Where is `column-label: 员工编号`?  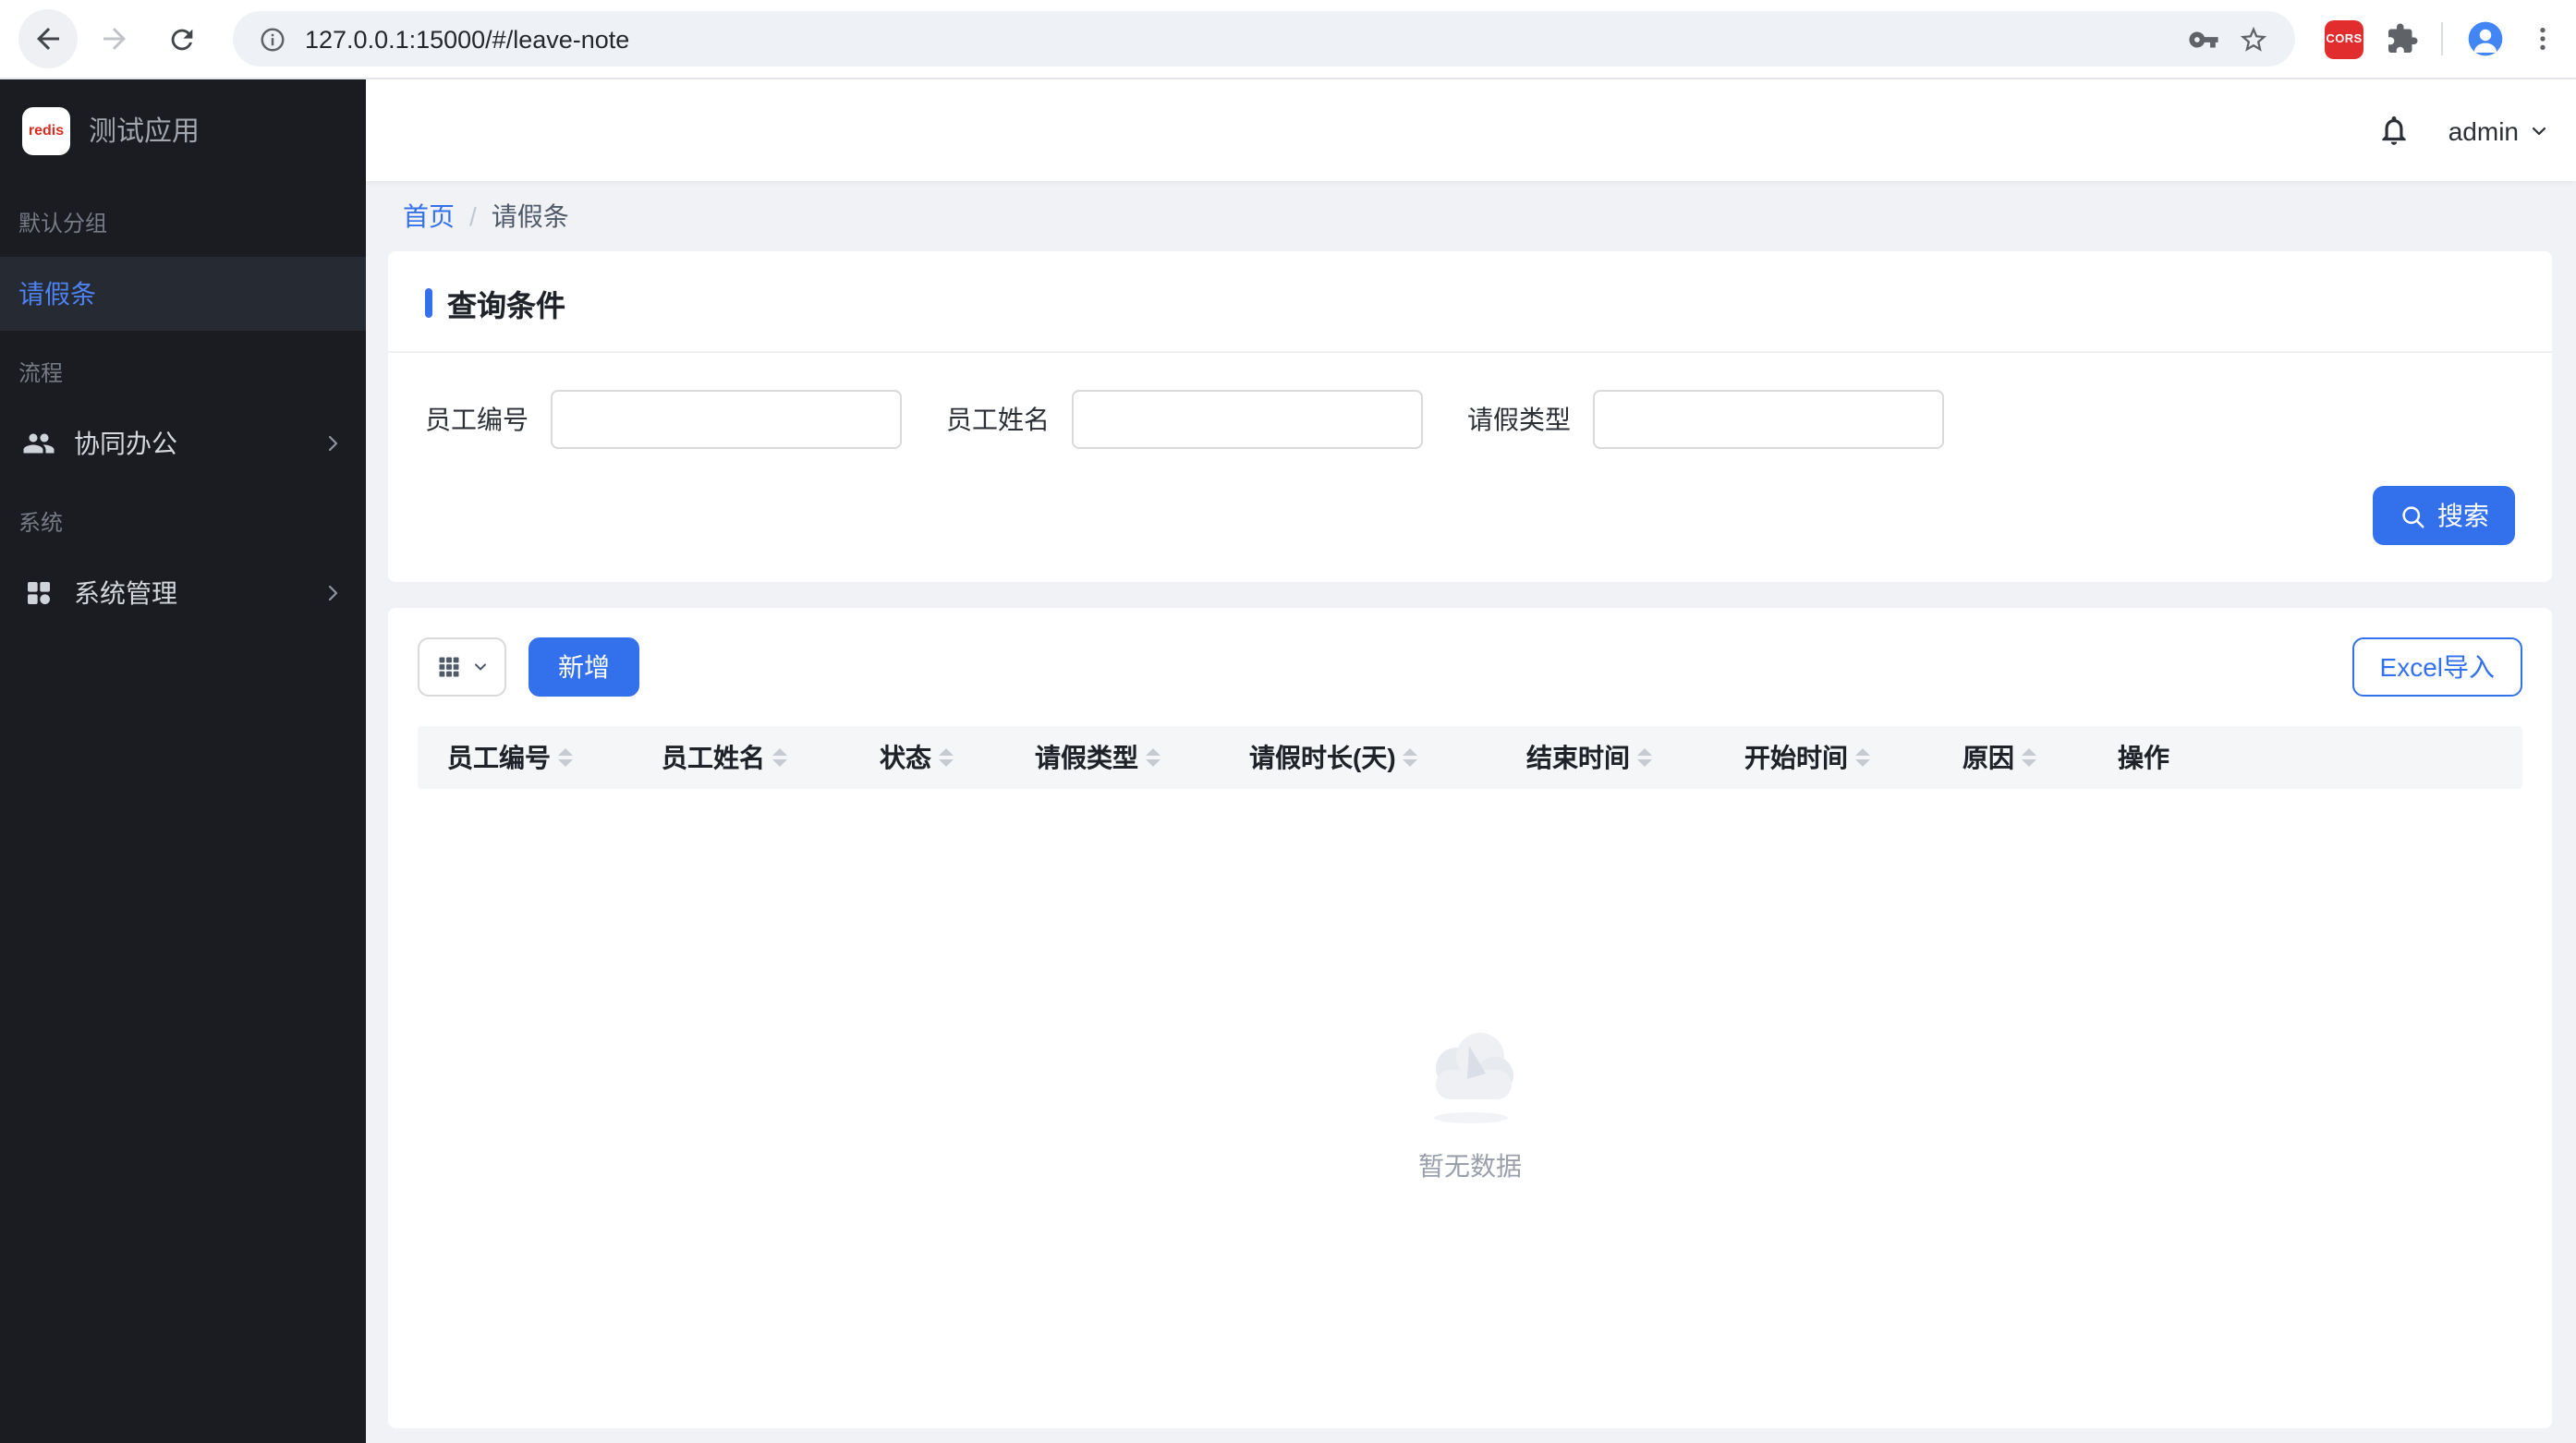 column-label: 员工编号 is located at coordinates (499, 758).